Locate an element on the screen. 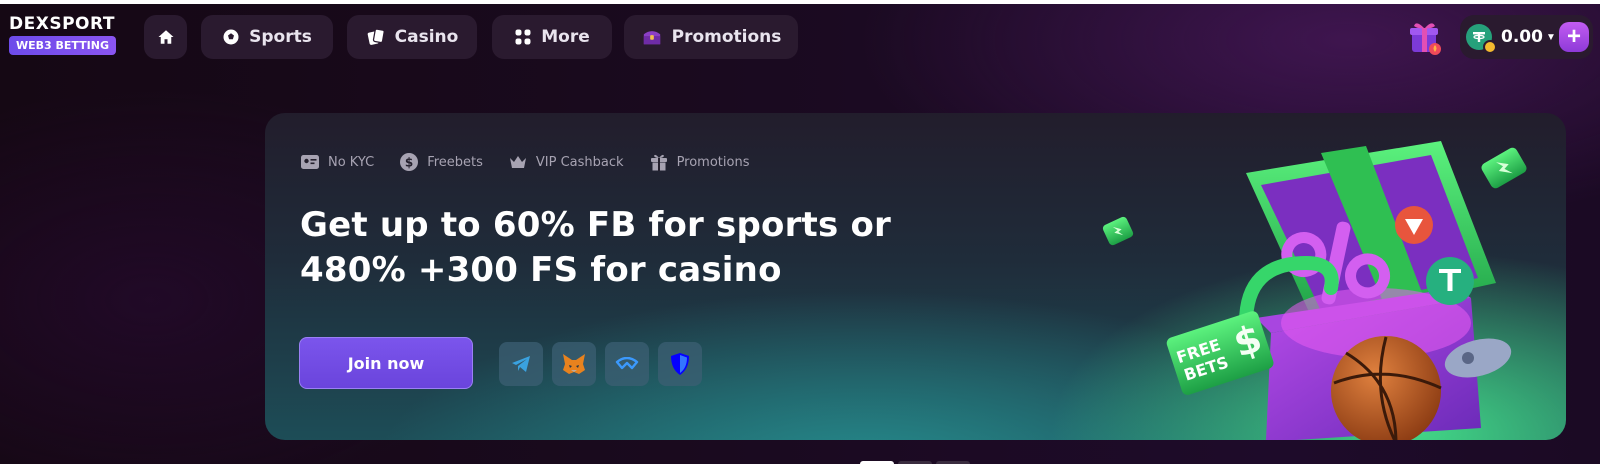 The height and width of the screenshot is (464, 1600). nav-sports-button: Sports is located at coordinates (267, 37).